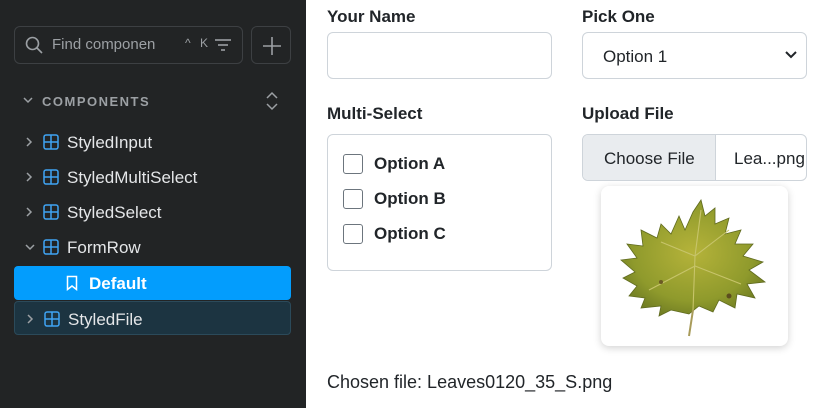  What do you see at coordinates (114, 212) in the screenshot?
I see `sidebar-item-label: StyledSelect` at bounding box center [114, 212].